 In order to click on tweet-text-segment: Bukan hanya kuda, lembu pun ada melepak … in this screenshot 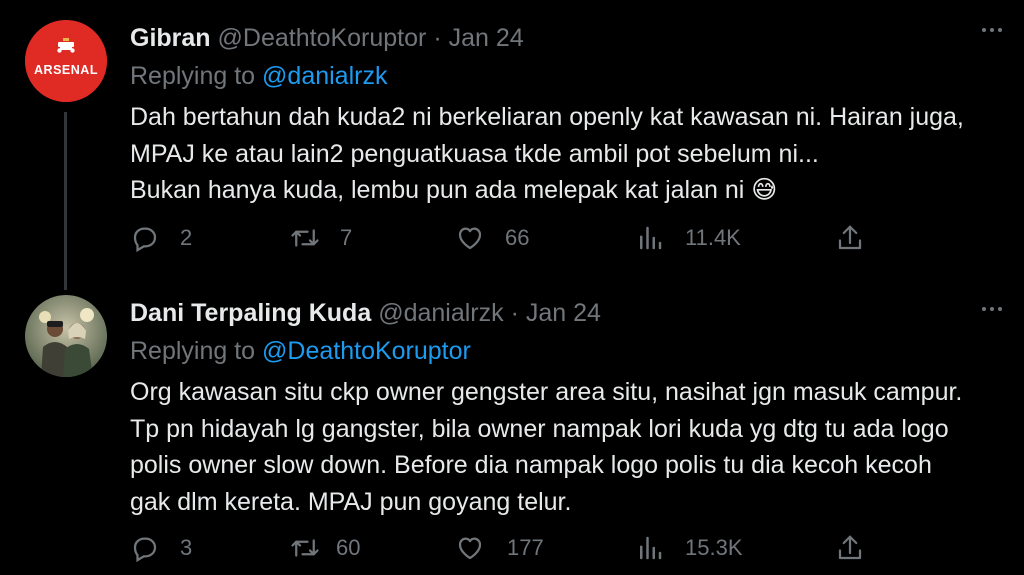, I will do `click(437, 190)`.